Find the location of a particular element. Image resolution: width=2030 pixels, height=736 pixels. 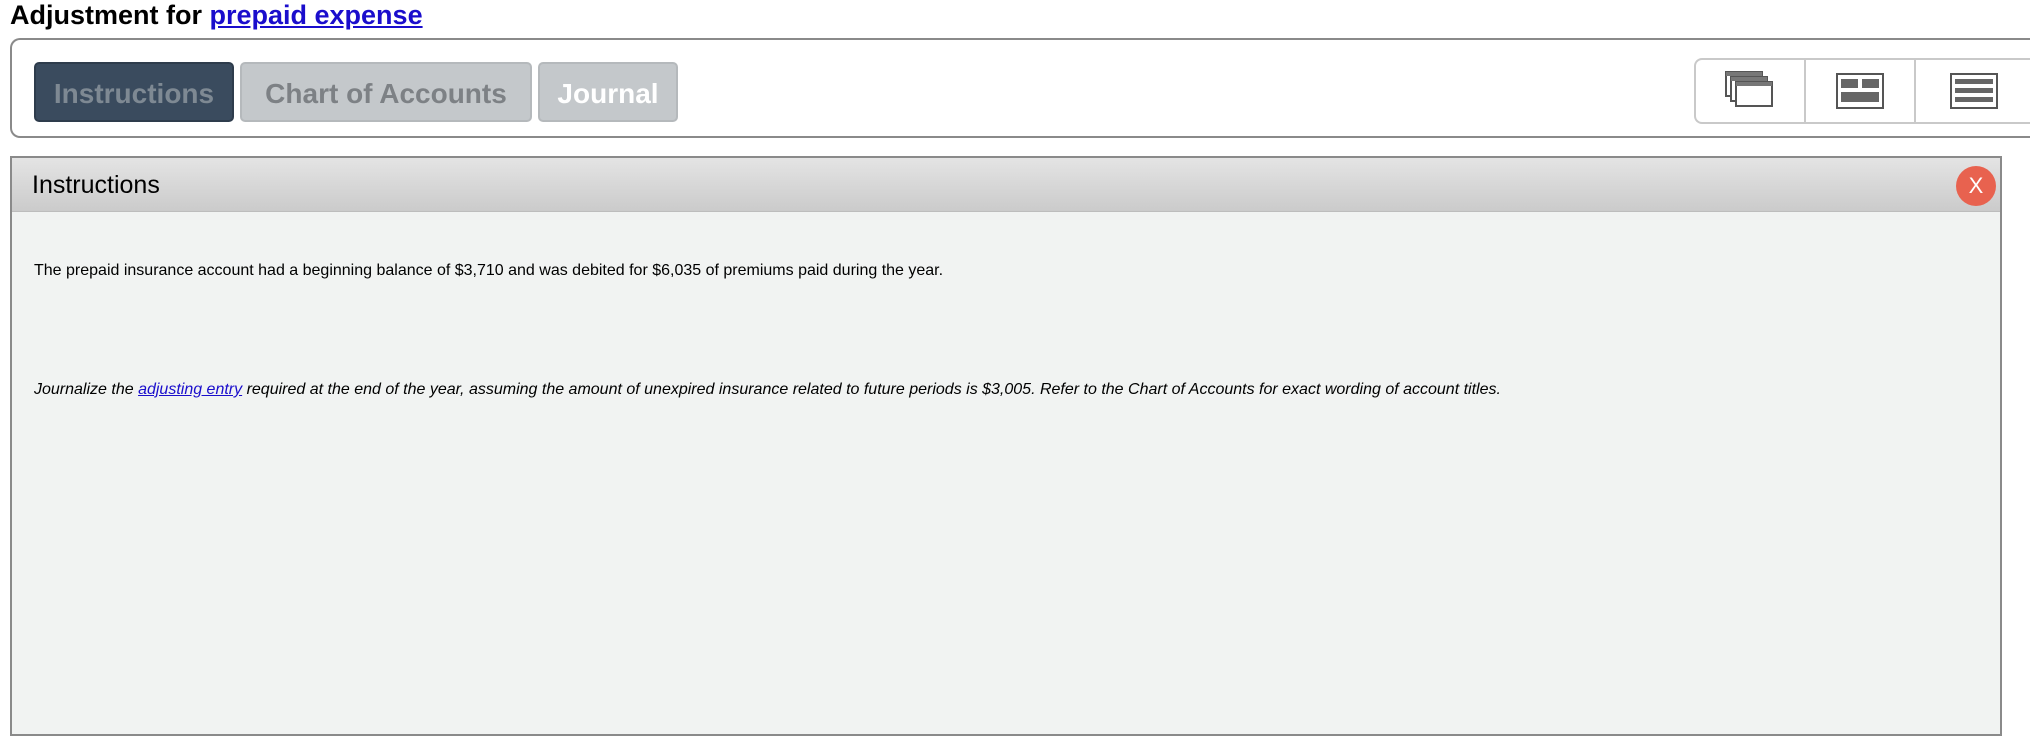

view-layout-buttons is located at coordinates (1862, 91).